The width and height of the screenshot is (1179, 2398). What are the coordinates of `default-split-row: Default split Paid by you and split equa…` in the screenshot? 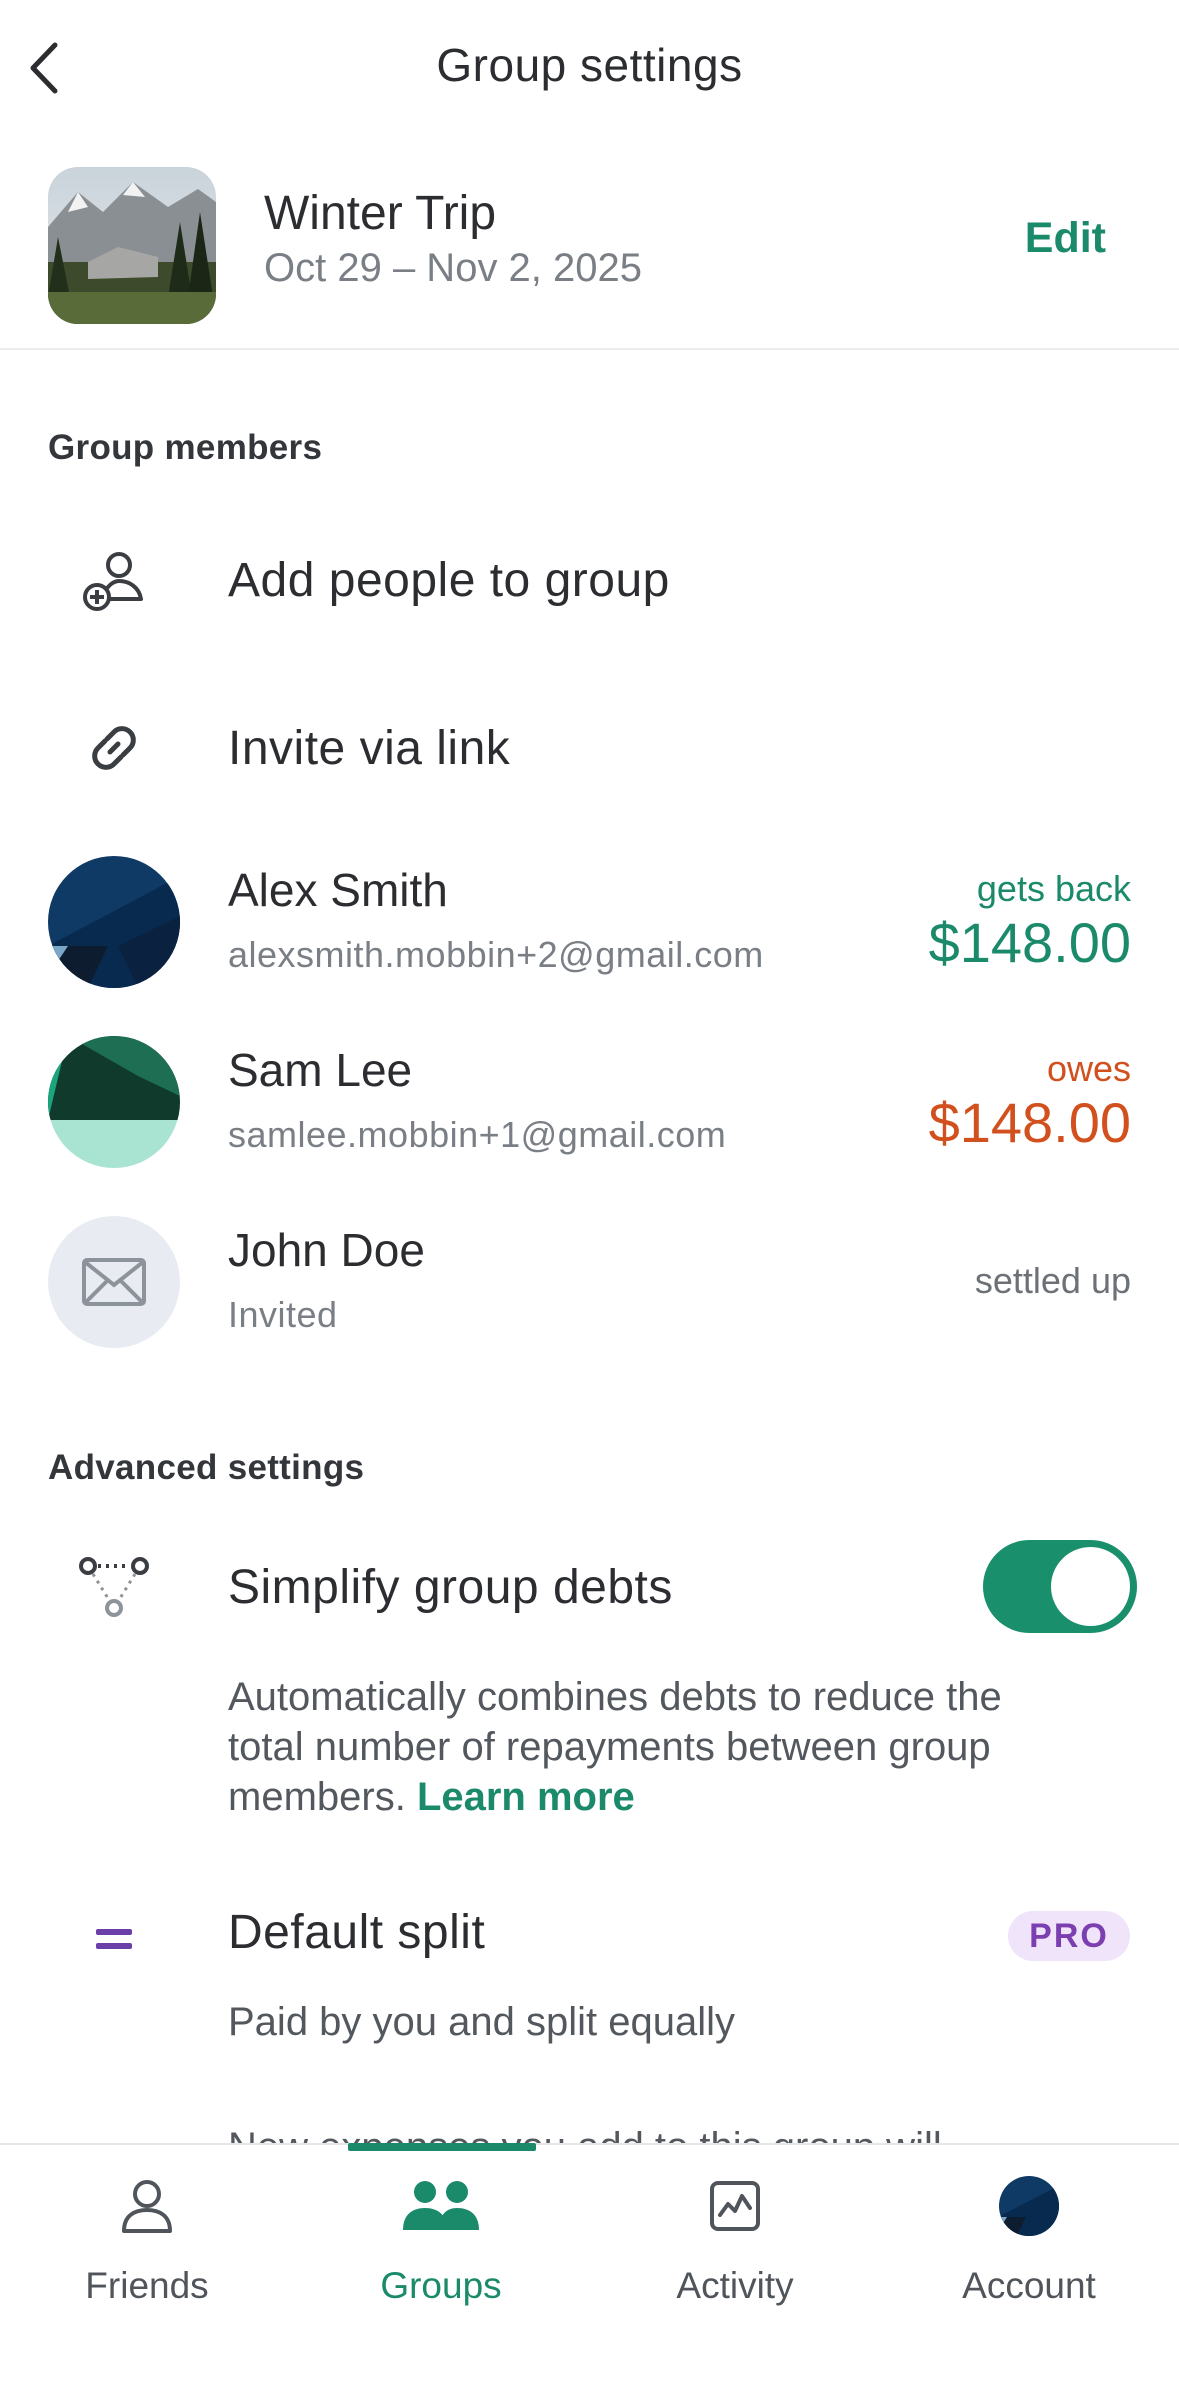 It's located at (589, 1975).